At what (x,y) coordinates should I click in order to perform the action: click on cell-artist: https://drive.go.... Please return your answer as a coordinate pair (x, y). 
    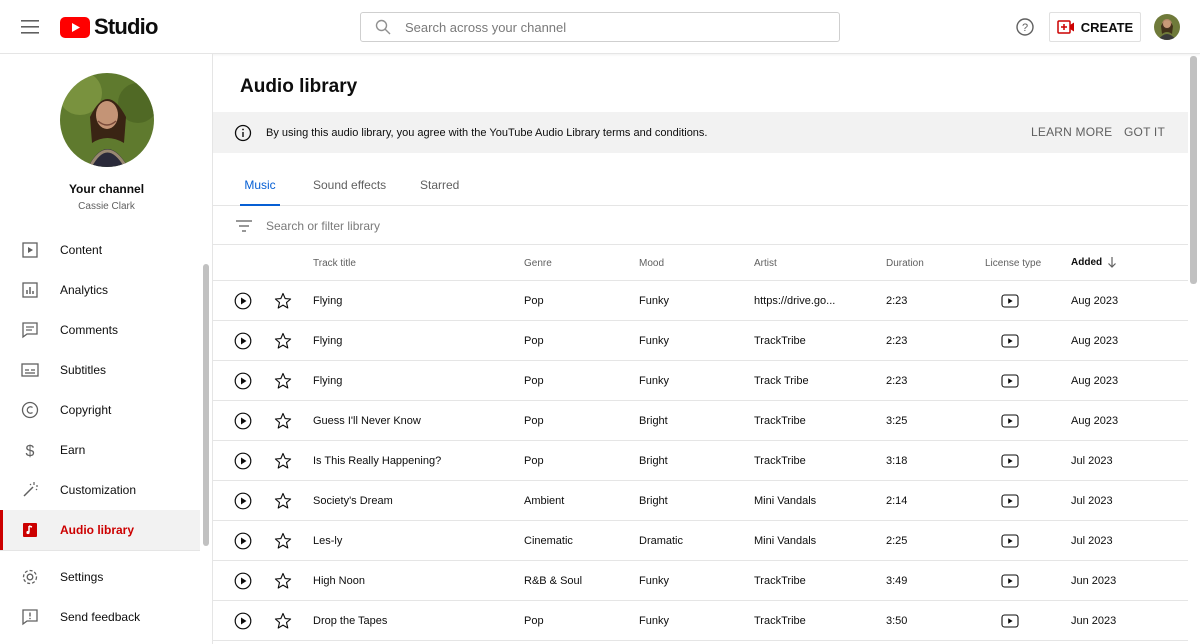
    Looking at the image, I should click on (816, 301).